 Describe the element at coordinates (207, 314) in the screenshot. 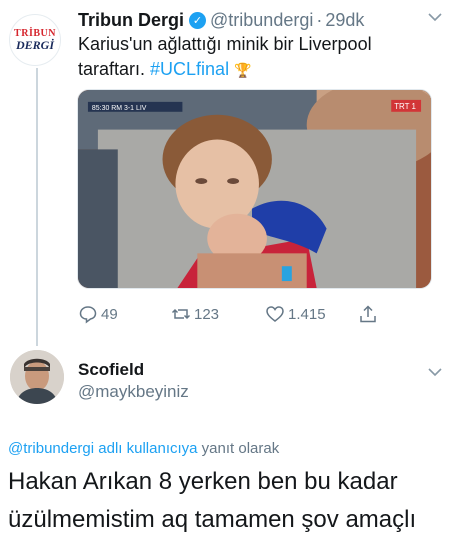

I see `retweet-count: 123` at that location.